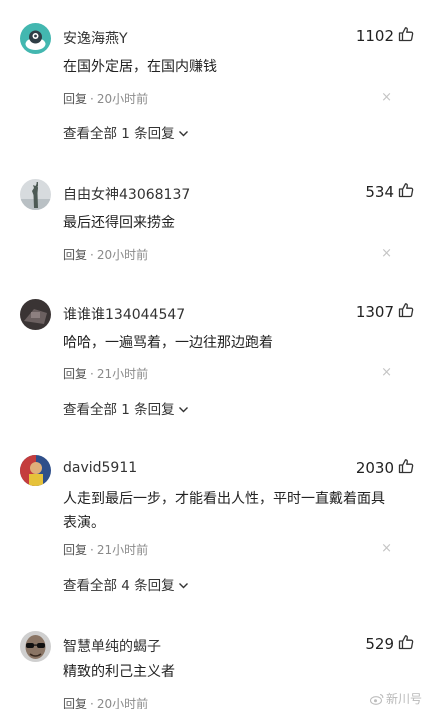  Describe the element at coordinates (379, 644) in the screenshot. I see `like-count: 529` at that location.